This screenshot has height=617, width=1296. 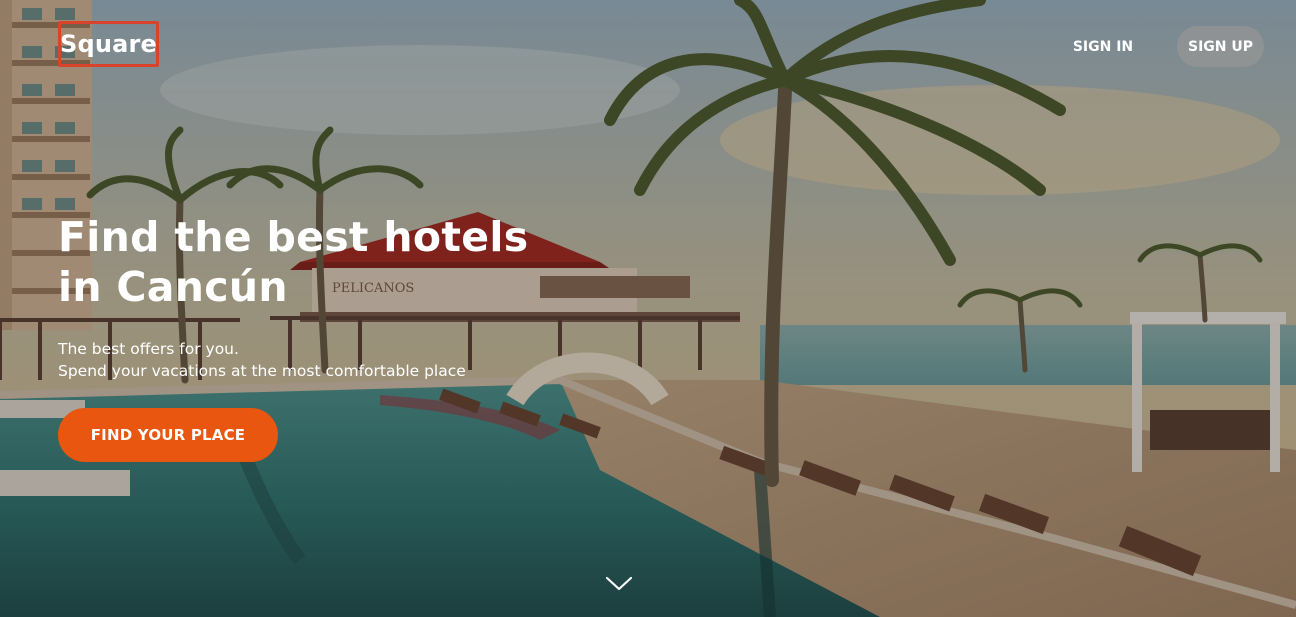 What do you see at coordinates (1220, 46) in the screenshot?
I see `sign-up-button: SIGN UP` at bounding box center [1220, 46].